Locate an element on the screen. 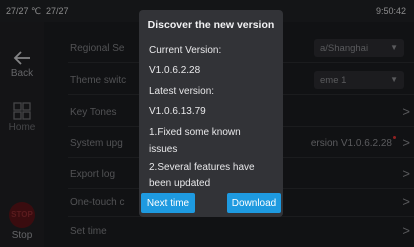 This screenshot has height=247, width=414. dialog-title: Discover the new version is located at coordinates (211, 25).